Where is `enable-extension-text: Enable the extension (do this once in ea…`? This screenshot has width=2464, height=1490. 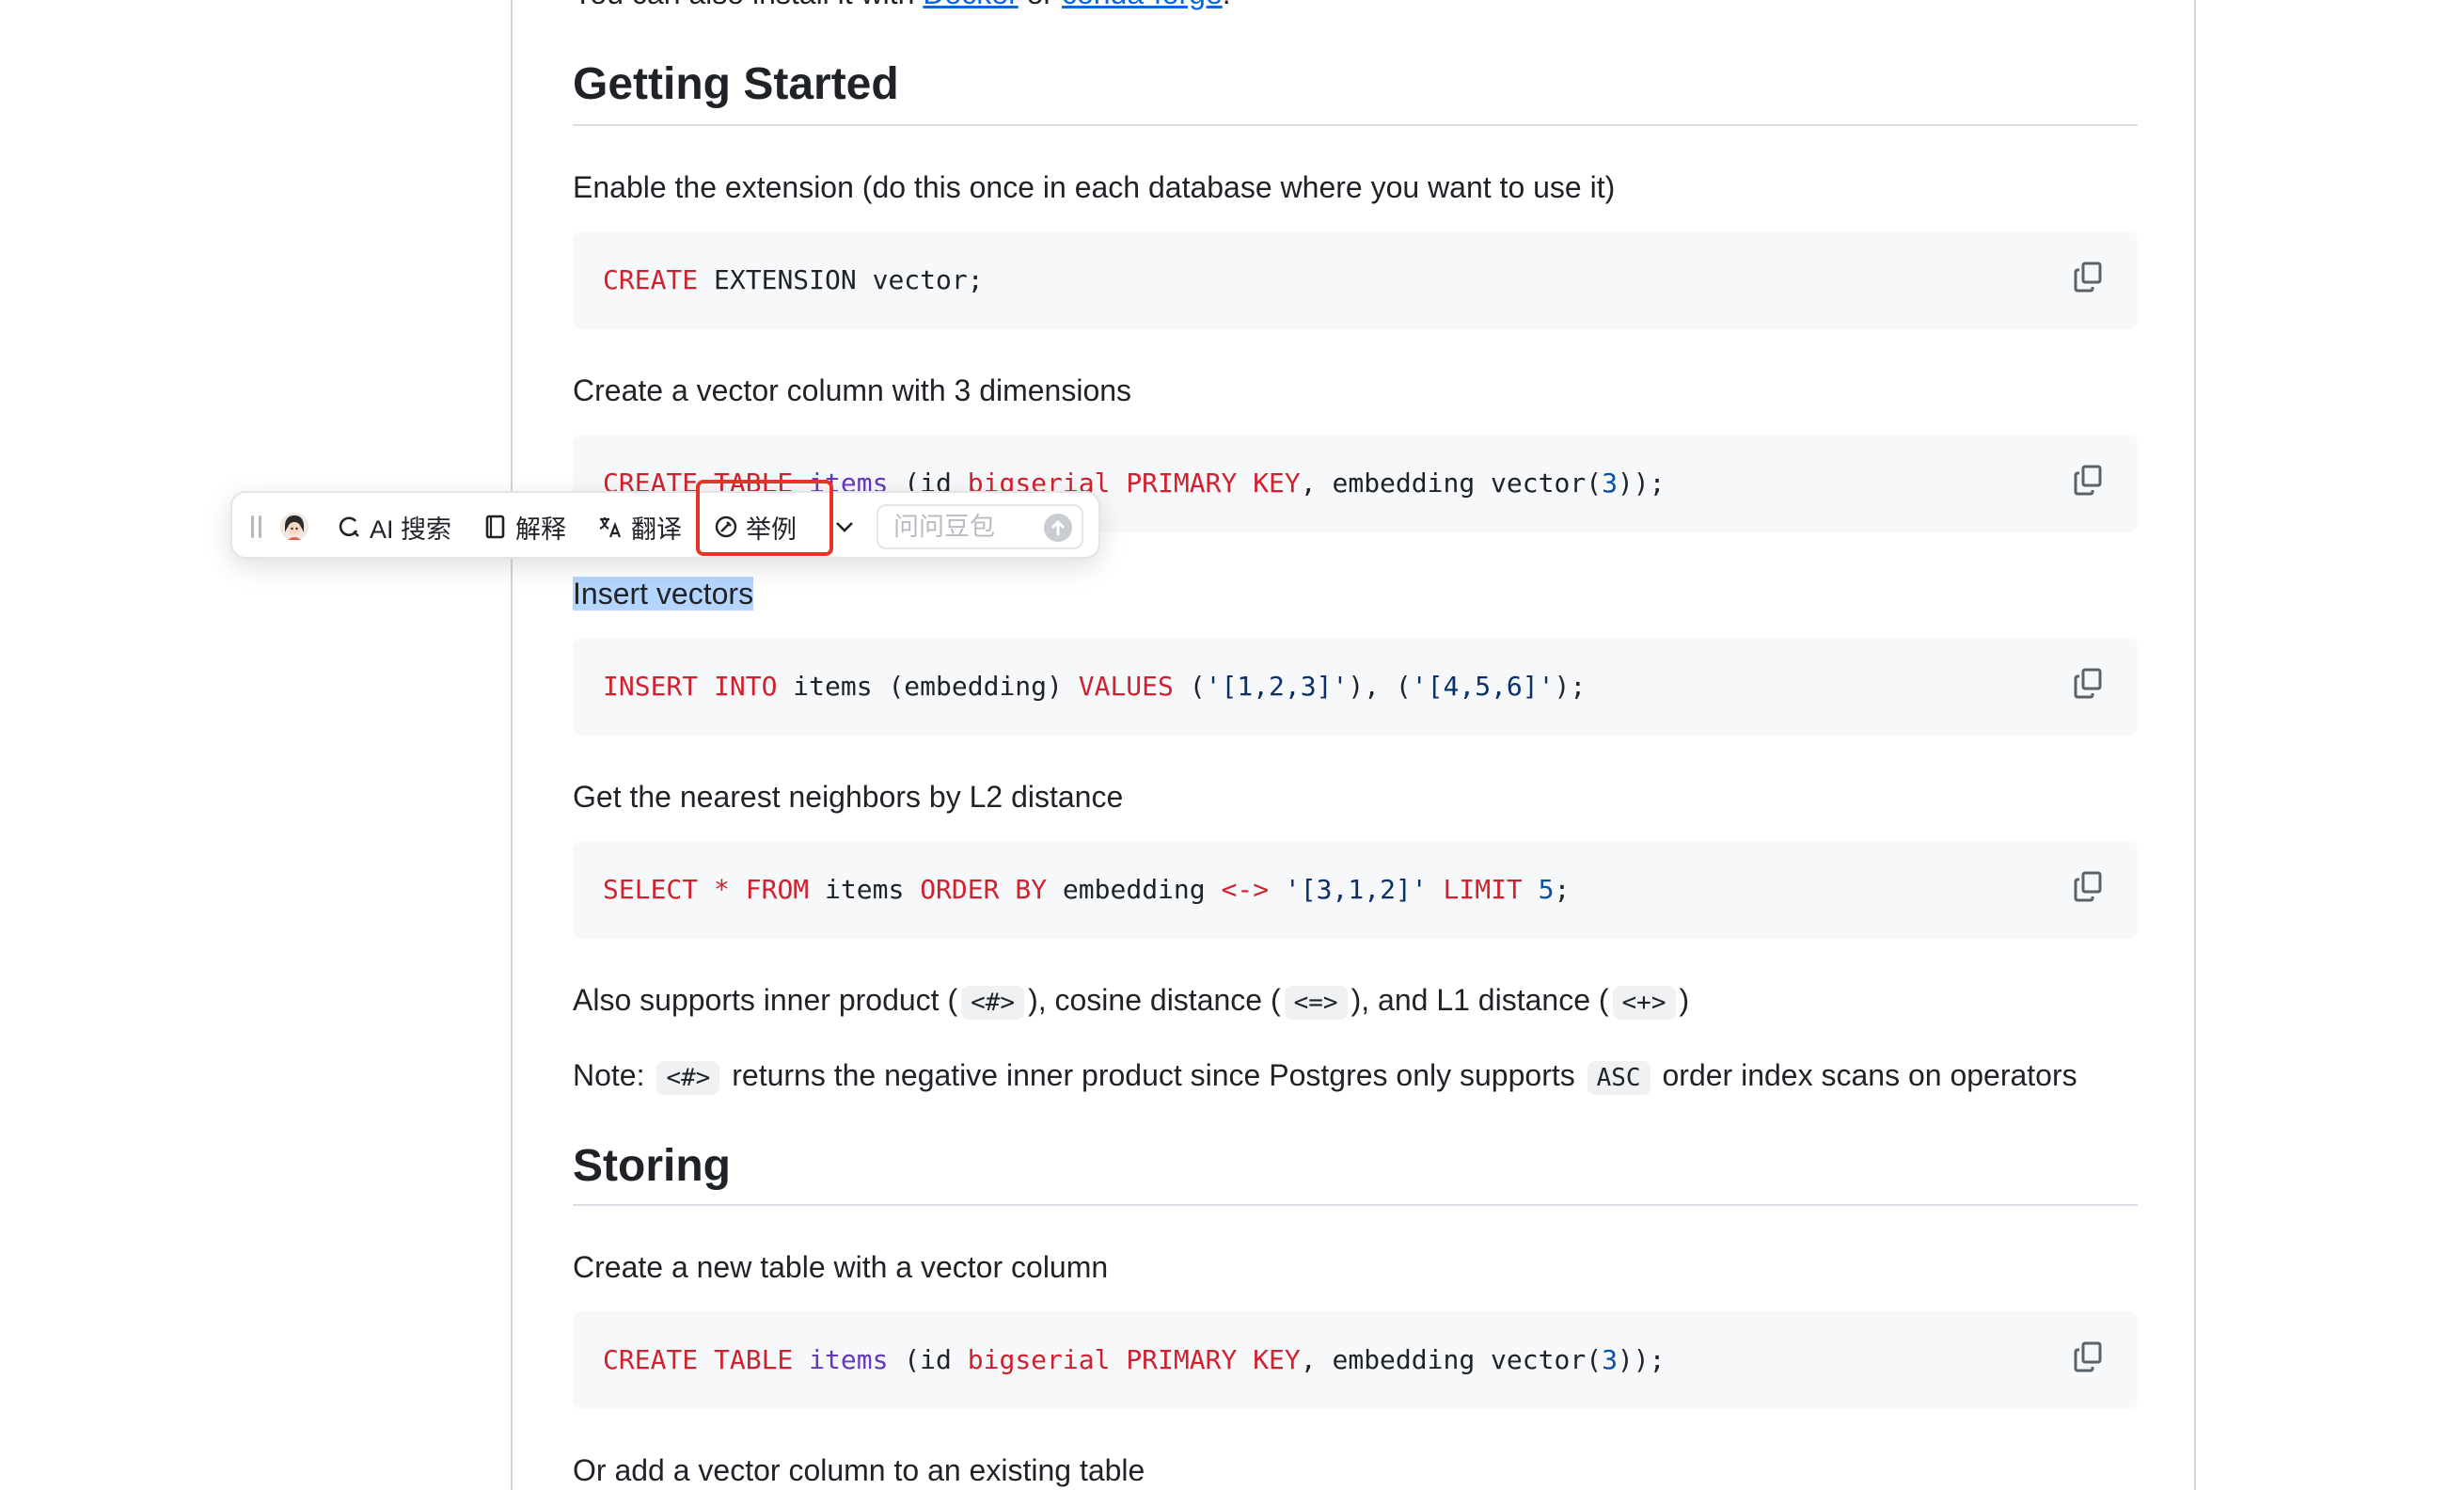
enable-extension-text: Enable the extension (do this once in ea… is located at coordinates (1094, 187).